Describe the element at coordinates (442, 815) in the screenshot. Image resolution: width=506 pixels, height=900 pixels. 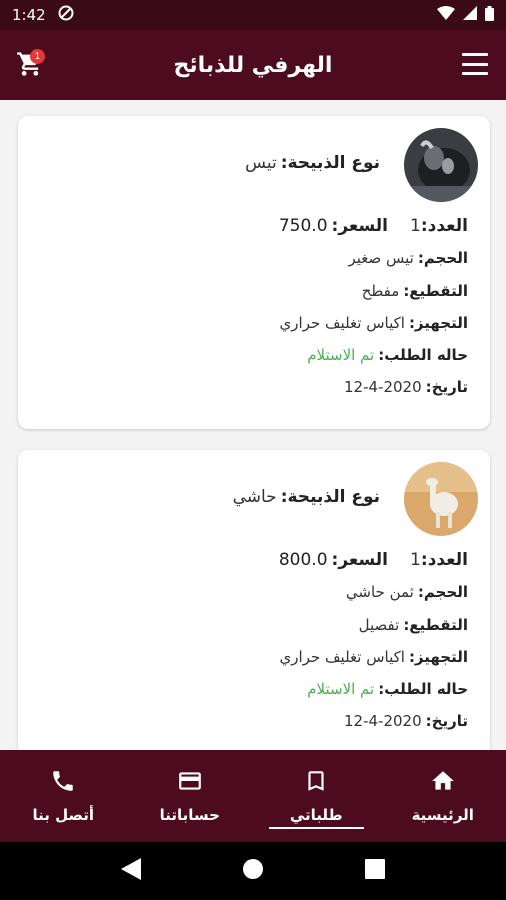
I see `nav-home-label: الرئيسية` at that location.